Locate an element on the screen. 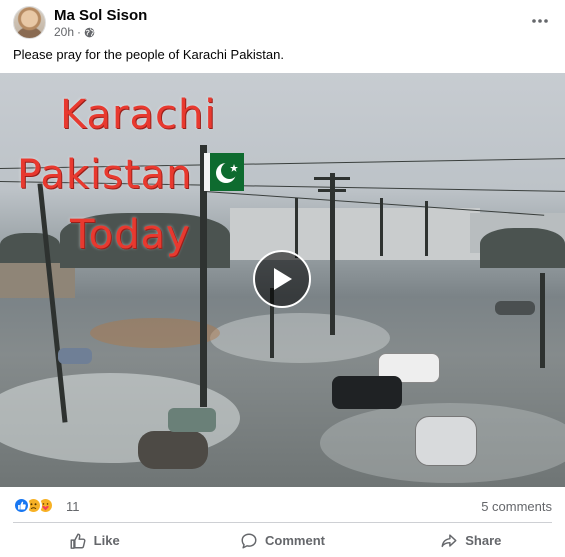 The width and height of the screenshot is (565, 557). share-label: Share is located at coordinates (483, 540).